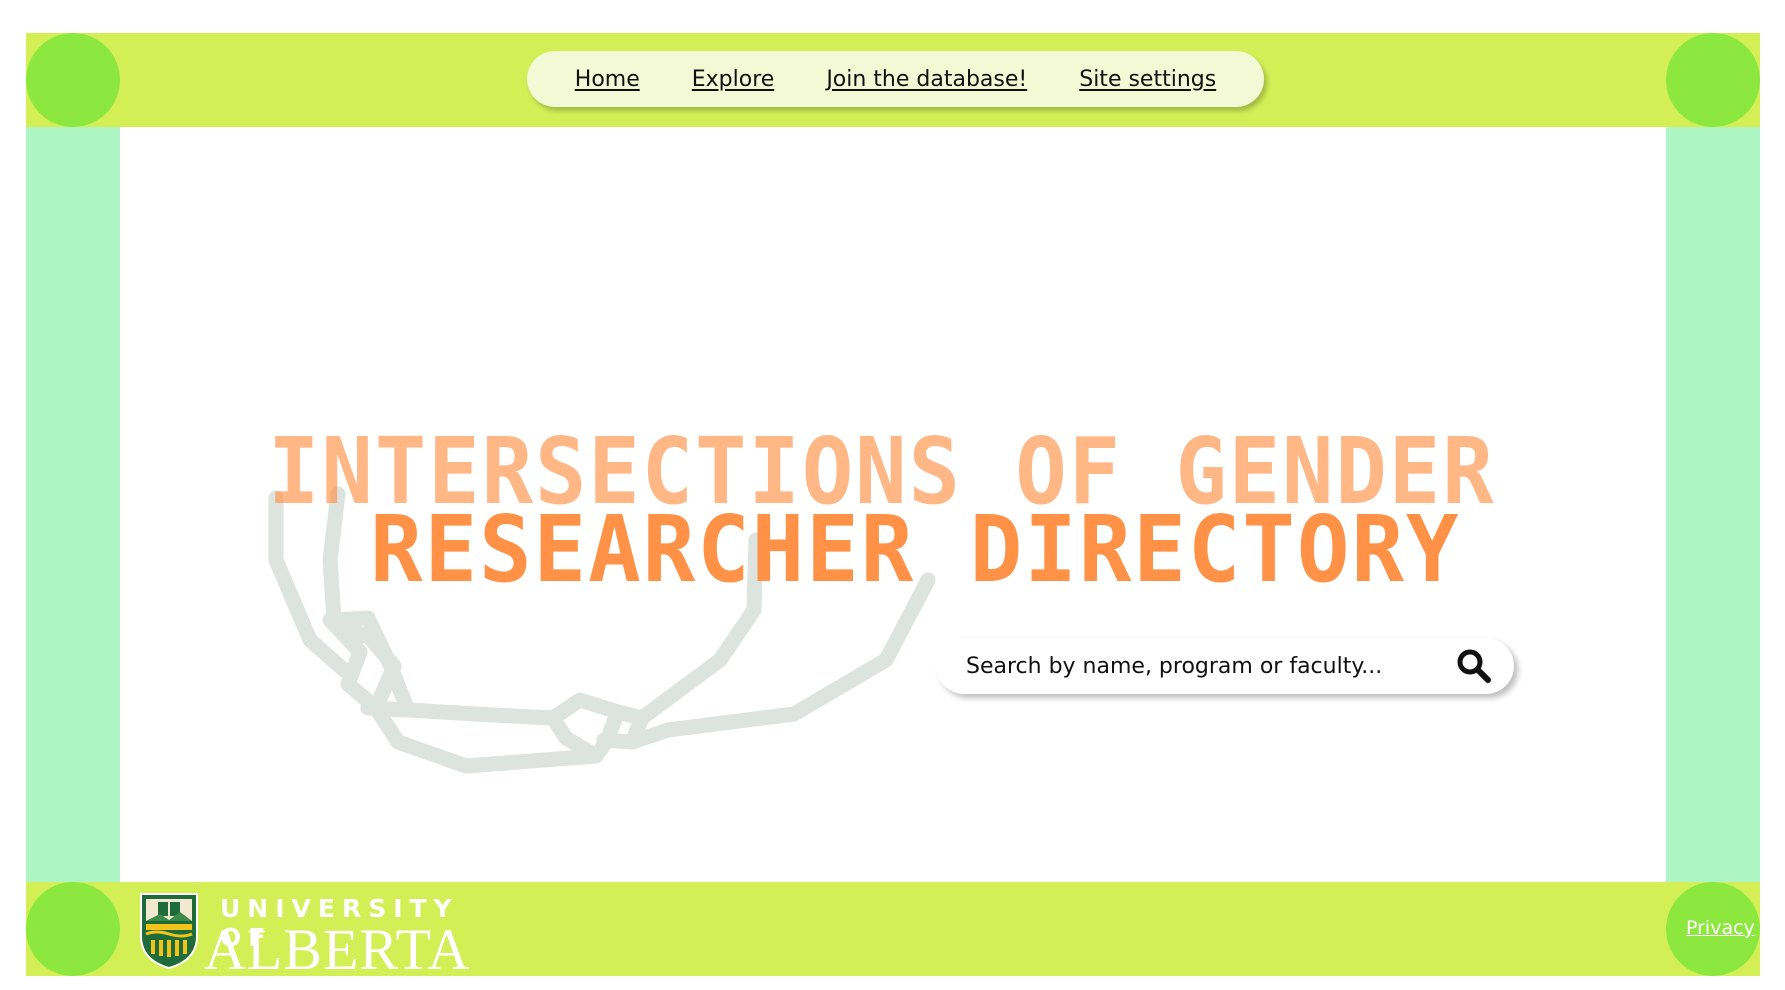 The width and height of the screenshot is (1785, 990). Describe the element at coordinates (1147, 79) in the screenshot. I see `nav-link-site-settings: Site settings` at that location.